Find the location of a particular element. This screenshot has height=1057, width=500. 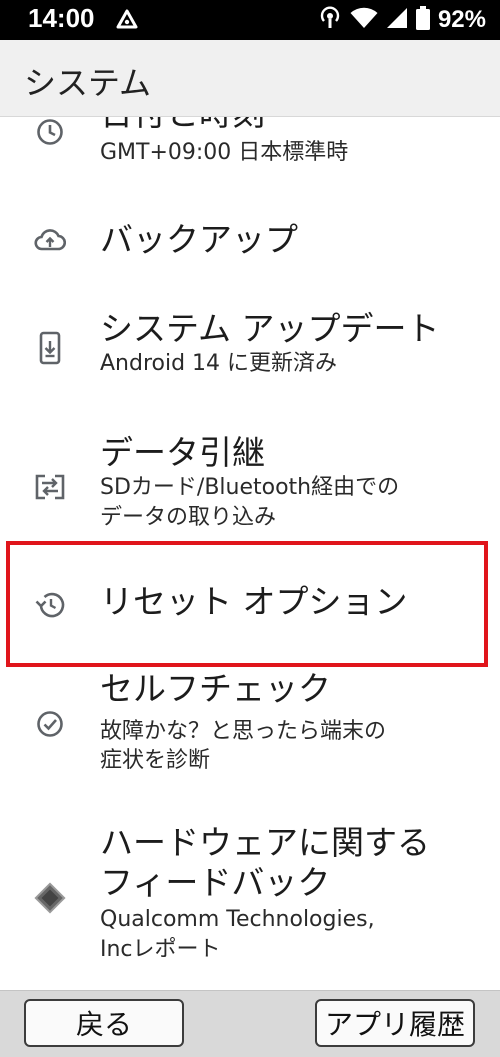

status-time: 14:00 is located at coordinates (61, 18).